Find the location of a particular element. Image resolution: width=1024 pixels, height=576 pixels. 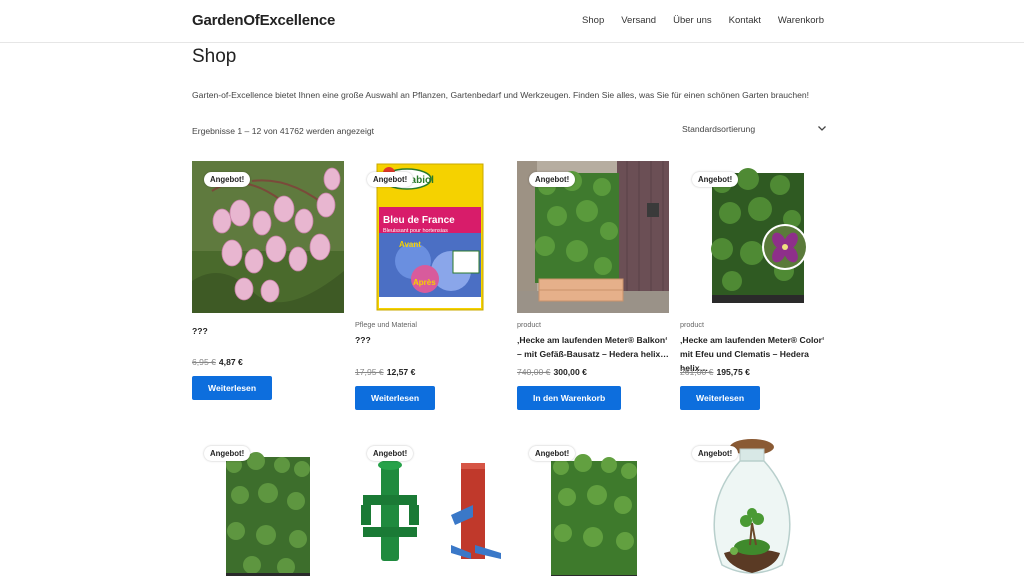

old-price: 740,00 € is located at coordinates (534, 372).